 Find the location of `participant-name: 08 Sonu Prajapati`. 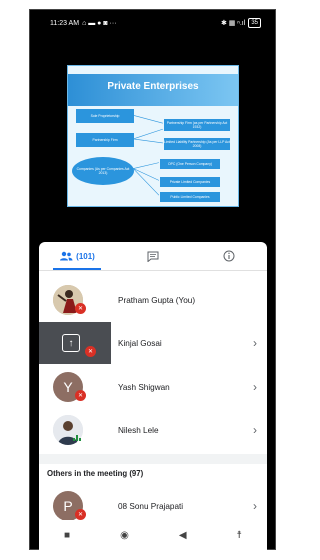

participant-name: 08 Sonu Prajapati is located at coordinates (151, 506).